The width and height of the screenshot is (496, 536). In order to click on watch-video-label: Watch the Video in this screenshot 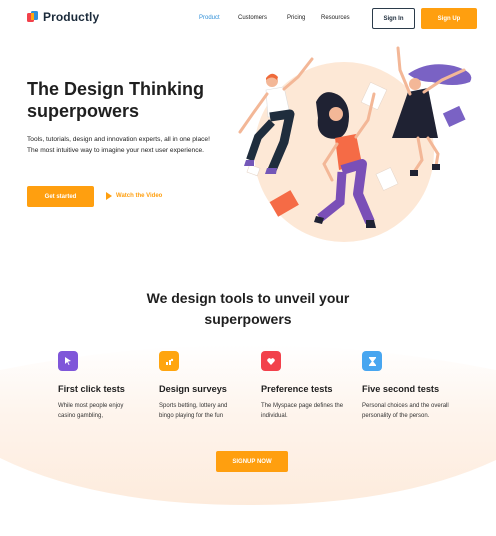, I will do `click(139, 196)`.